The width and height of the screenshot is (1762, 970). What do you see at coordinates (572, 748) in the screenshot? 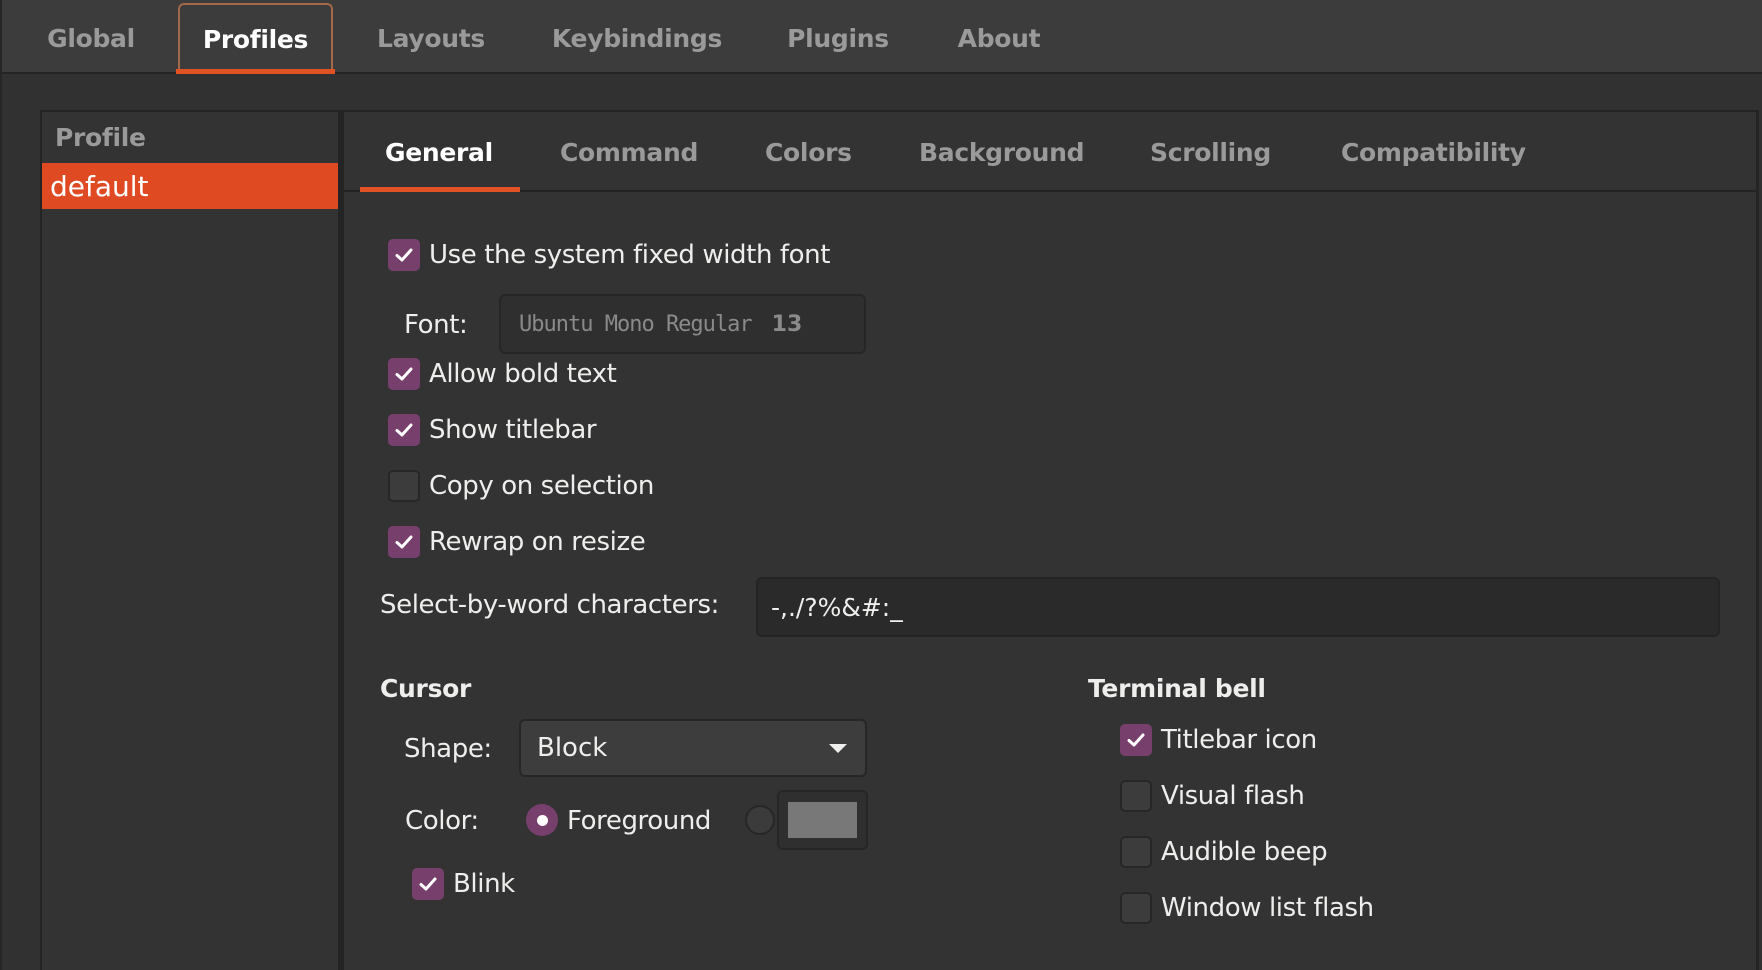
I see `cursor-shape-value: Block` at bounding box center [572, 748].